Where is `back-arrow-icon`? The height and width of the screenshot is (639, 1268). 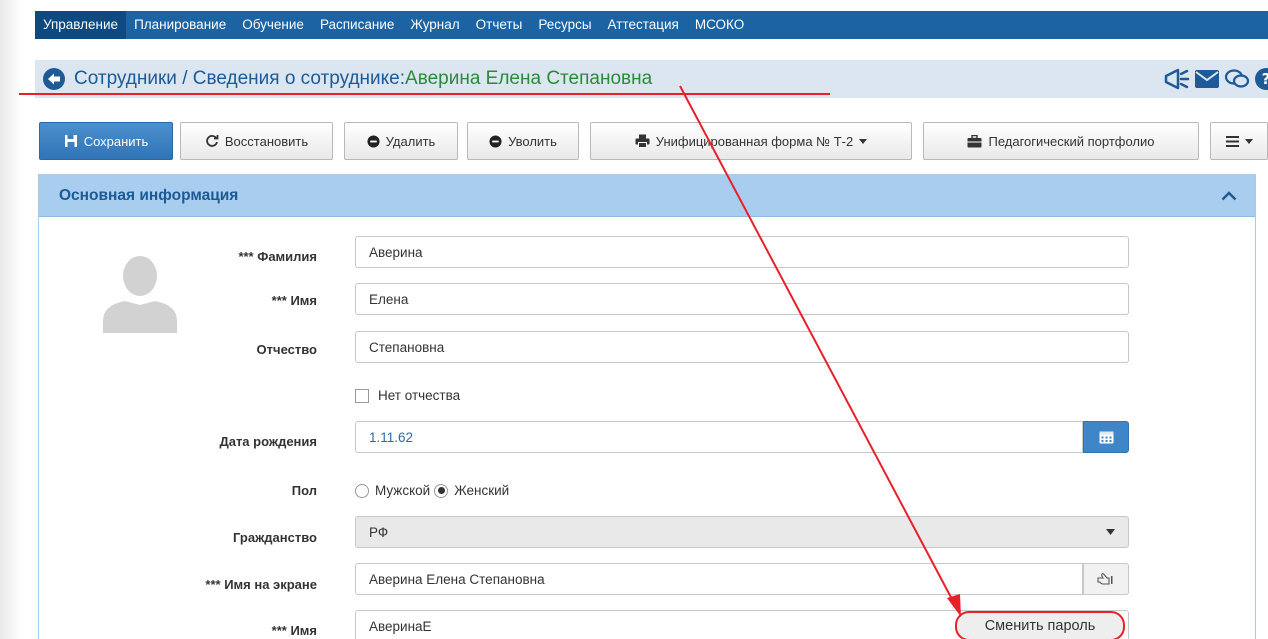 back-arrow-icon is located at coordinates (54, 79).